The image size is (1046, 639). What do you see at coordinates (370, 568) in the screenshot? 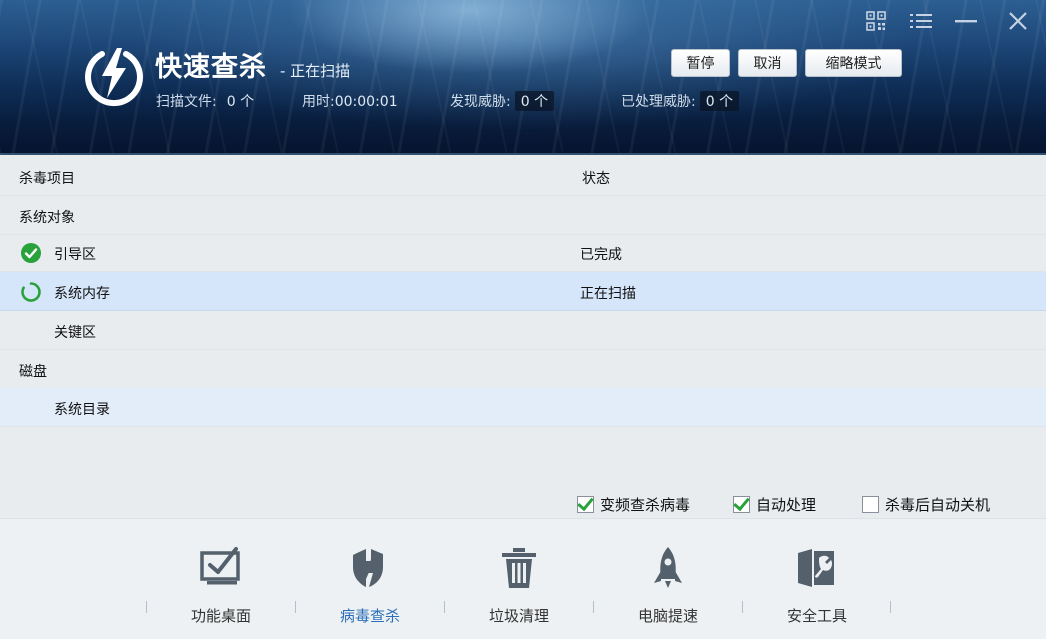
I see `shield-bolt-icon` at bounding box center [370, 568].